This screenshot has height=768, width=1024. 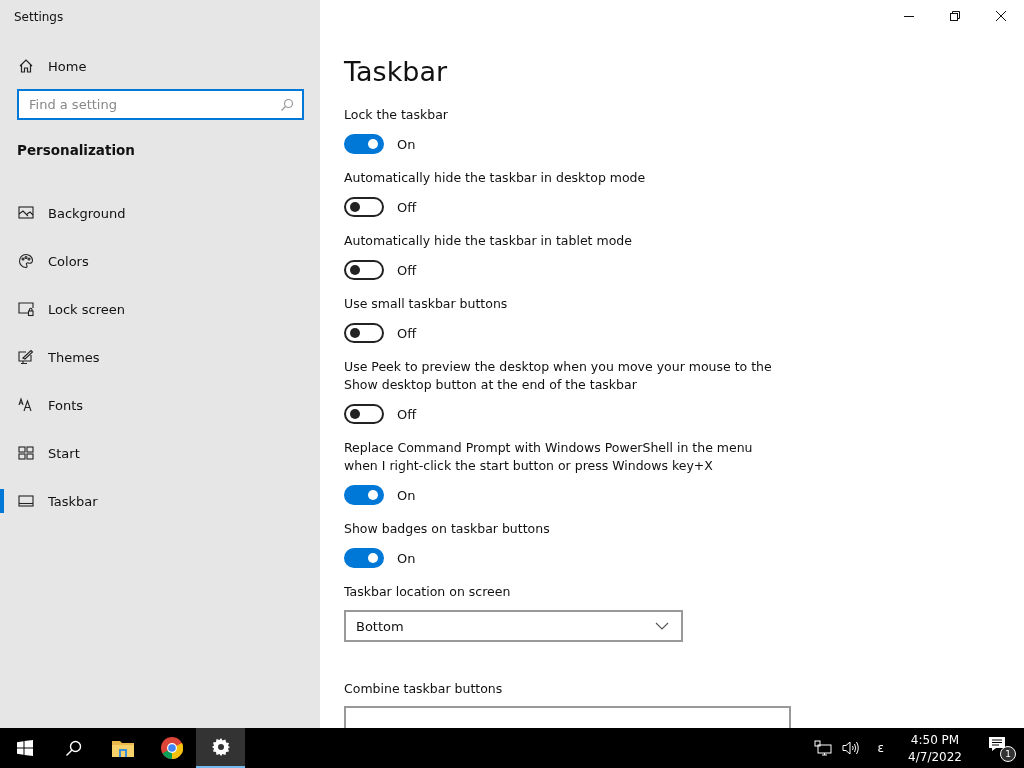 What do you see at coordinates (26, 501) in the screenshot?
I see `taskbar-icon` at bounding box center [26, 501].